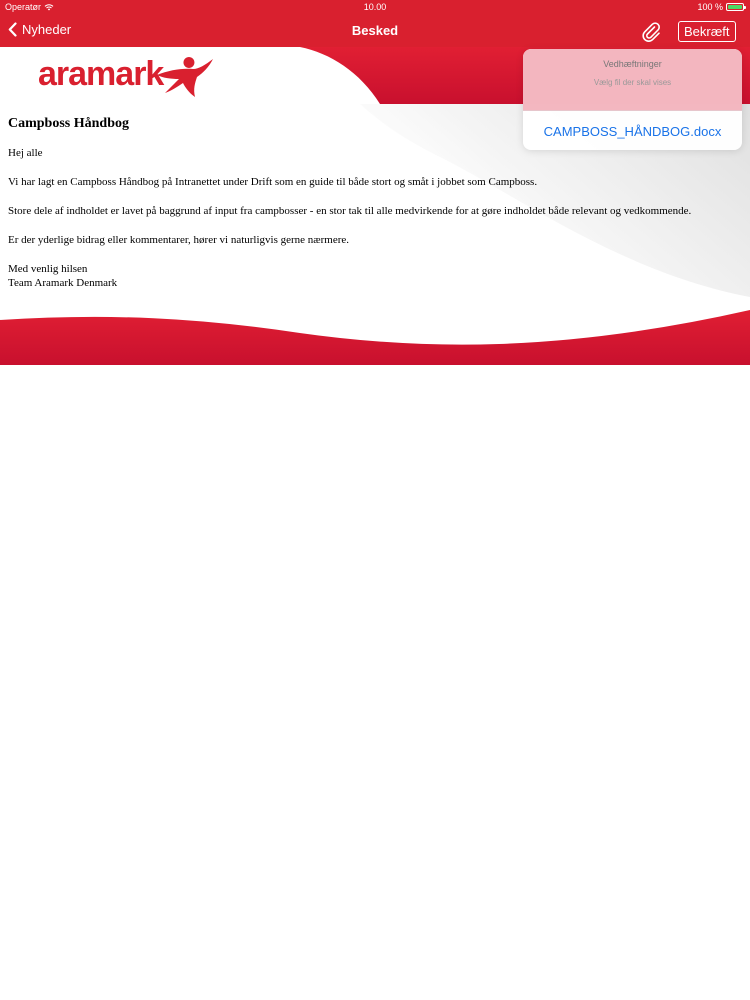 The image size is (750, 1000). Describe the element at coordinates (185, 77) in the screenshot. I see `aramark-star-icon` at that location.